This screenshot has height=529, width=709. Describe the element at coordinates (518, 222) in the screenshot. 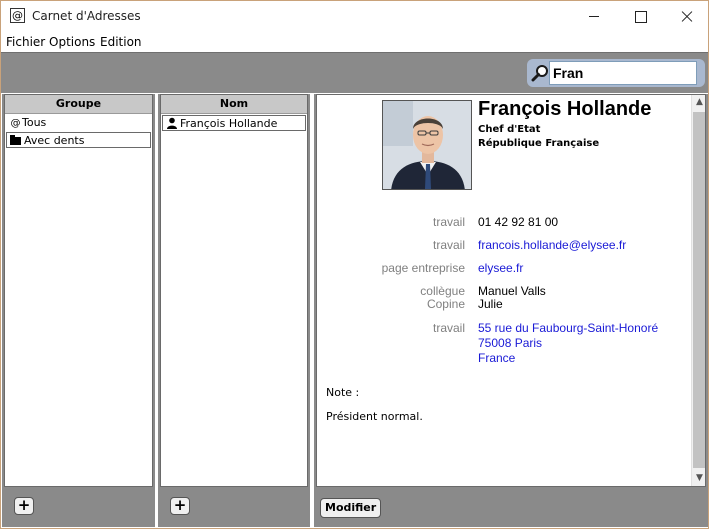

I see `phone-value: 01 42 92 81 00` at that location.